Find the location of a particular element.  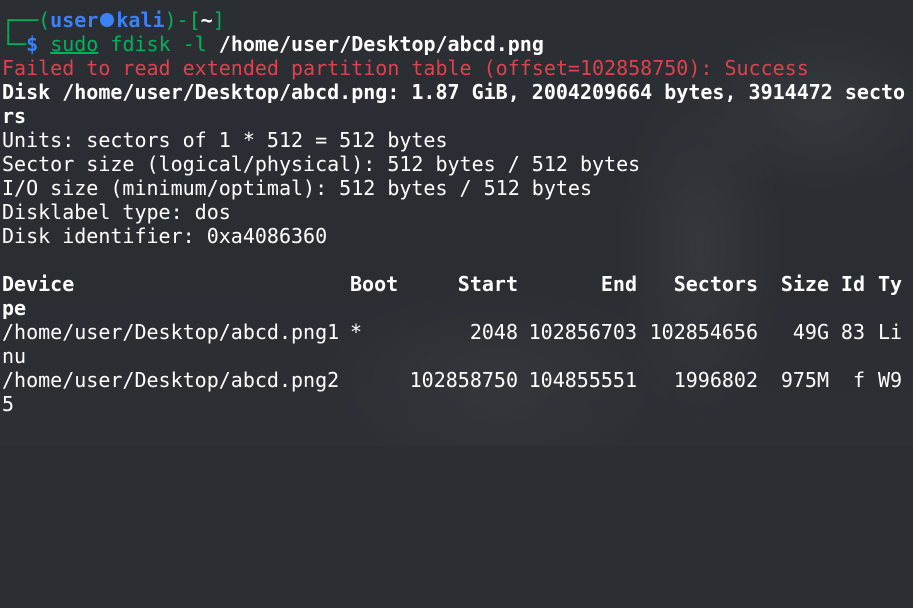

row-device: /home/user/Desktop/abcd.png1 is located at coordinates (171, 332).